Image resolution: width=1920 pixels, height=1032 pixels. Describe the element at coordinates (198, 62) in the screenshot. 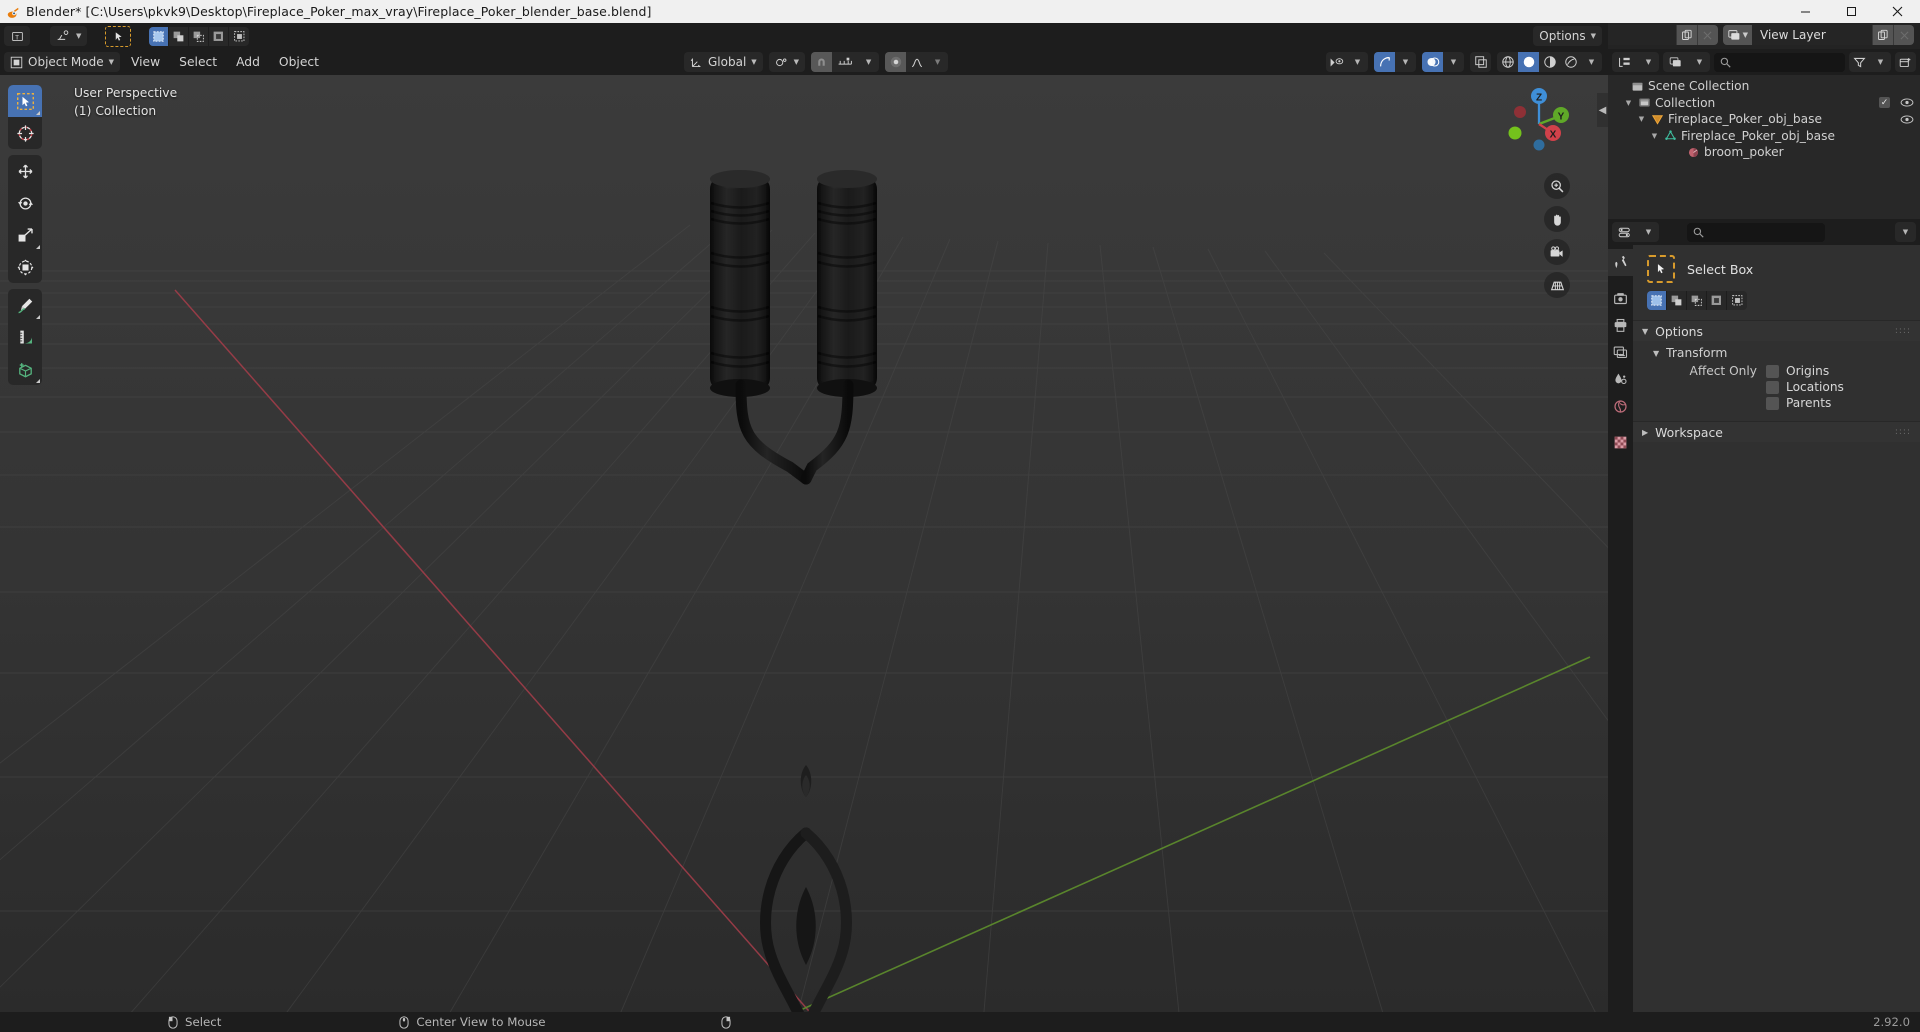

I see `viewport-menu-select: Select` at that location.